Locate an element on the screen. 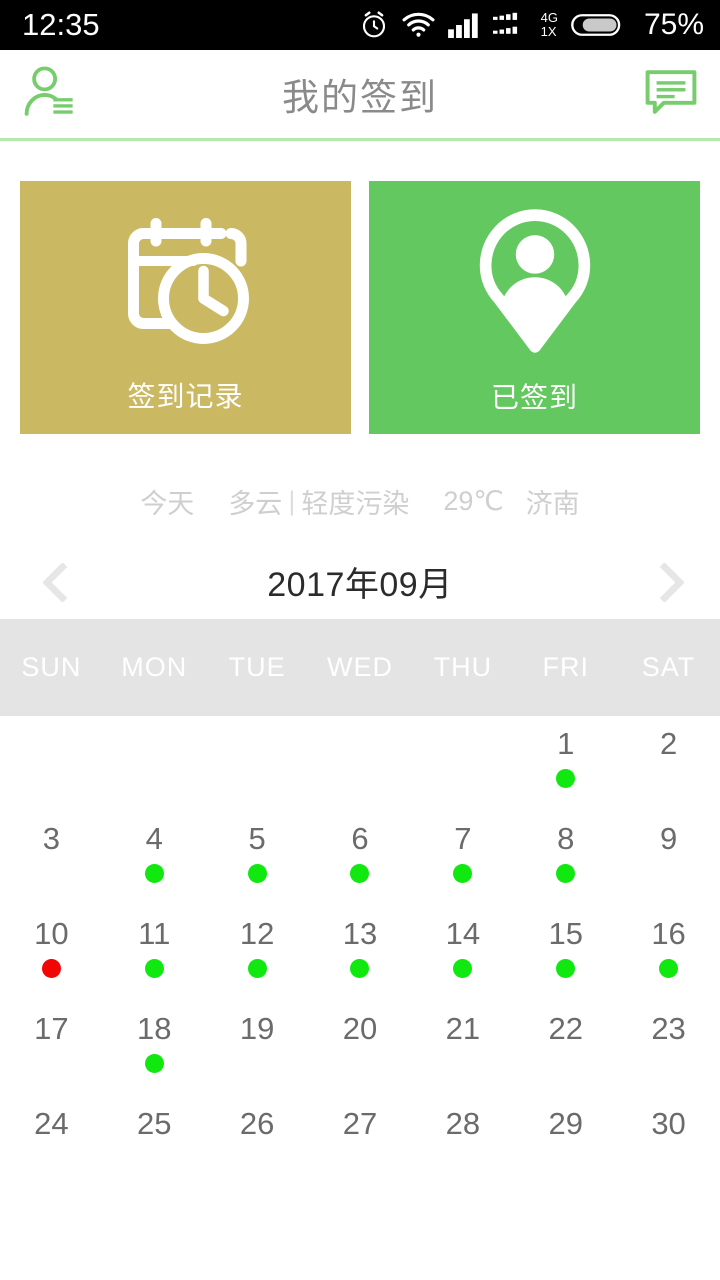 The width and height of the screenshot is (720, 1280). calendar-day-number: 12 is located at coordinates (257, 933).